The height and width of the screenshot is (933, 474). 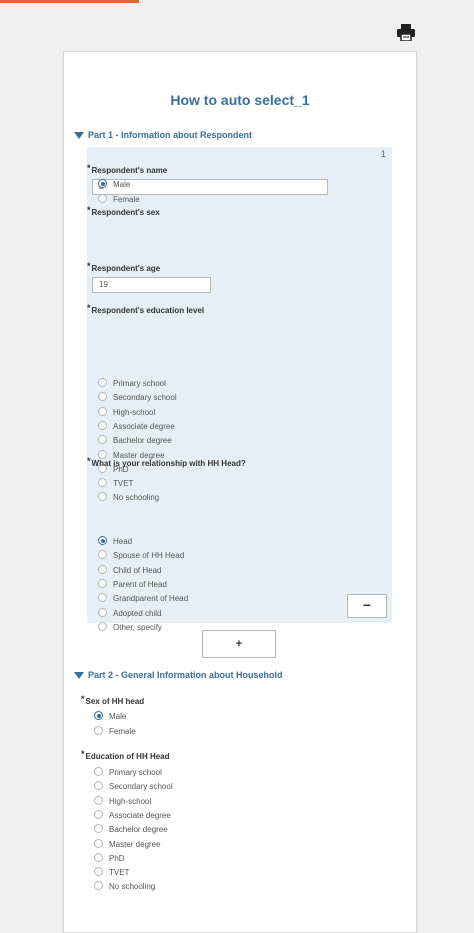 What do you see at coordinates (140, 584) in the screenshot?
I see `radio-option-label: Parent of Head` at bounding box center [140, 584].